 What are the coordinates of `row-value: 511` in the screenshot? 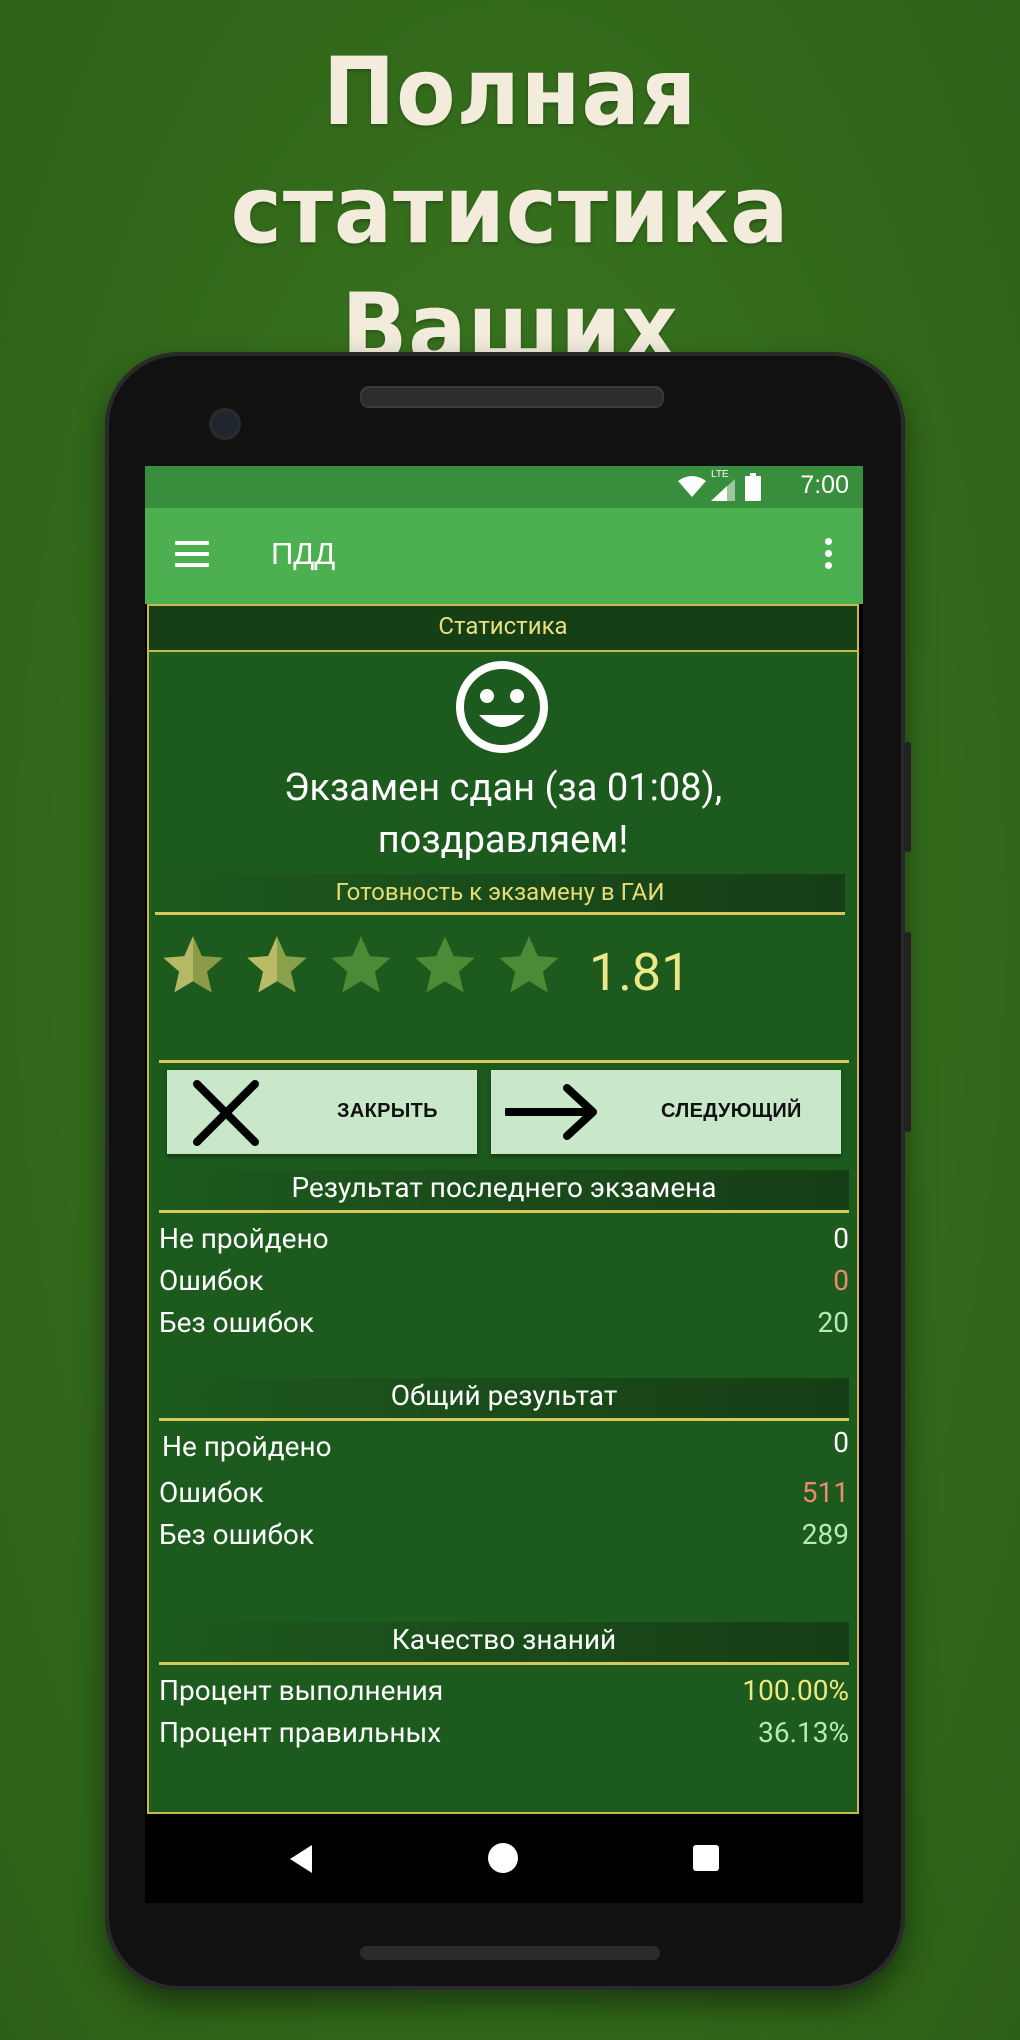 It's located at (825, 1492).